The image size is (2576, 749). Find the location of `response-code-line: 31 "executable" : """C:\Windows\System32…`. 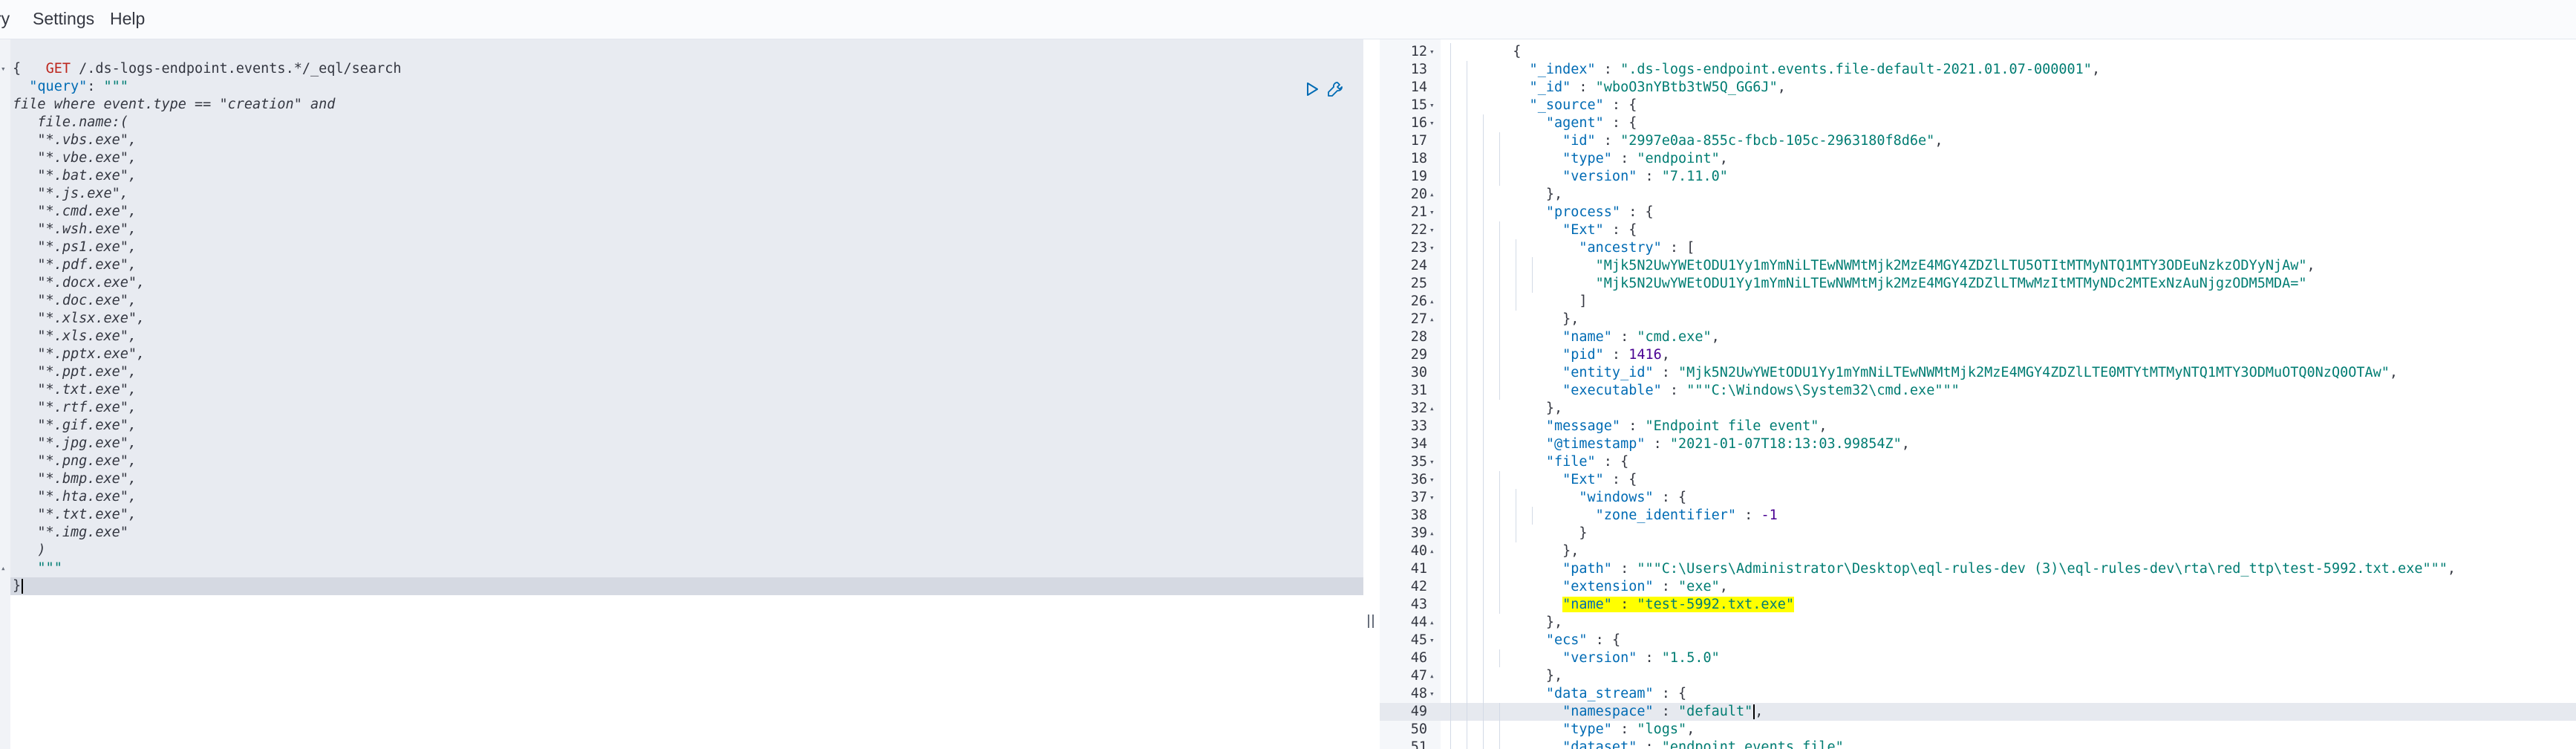

response-code-line: 31 "executable" : """C:\Windows\System32… is located at coordinates (1978, 391).